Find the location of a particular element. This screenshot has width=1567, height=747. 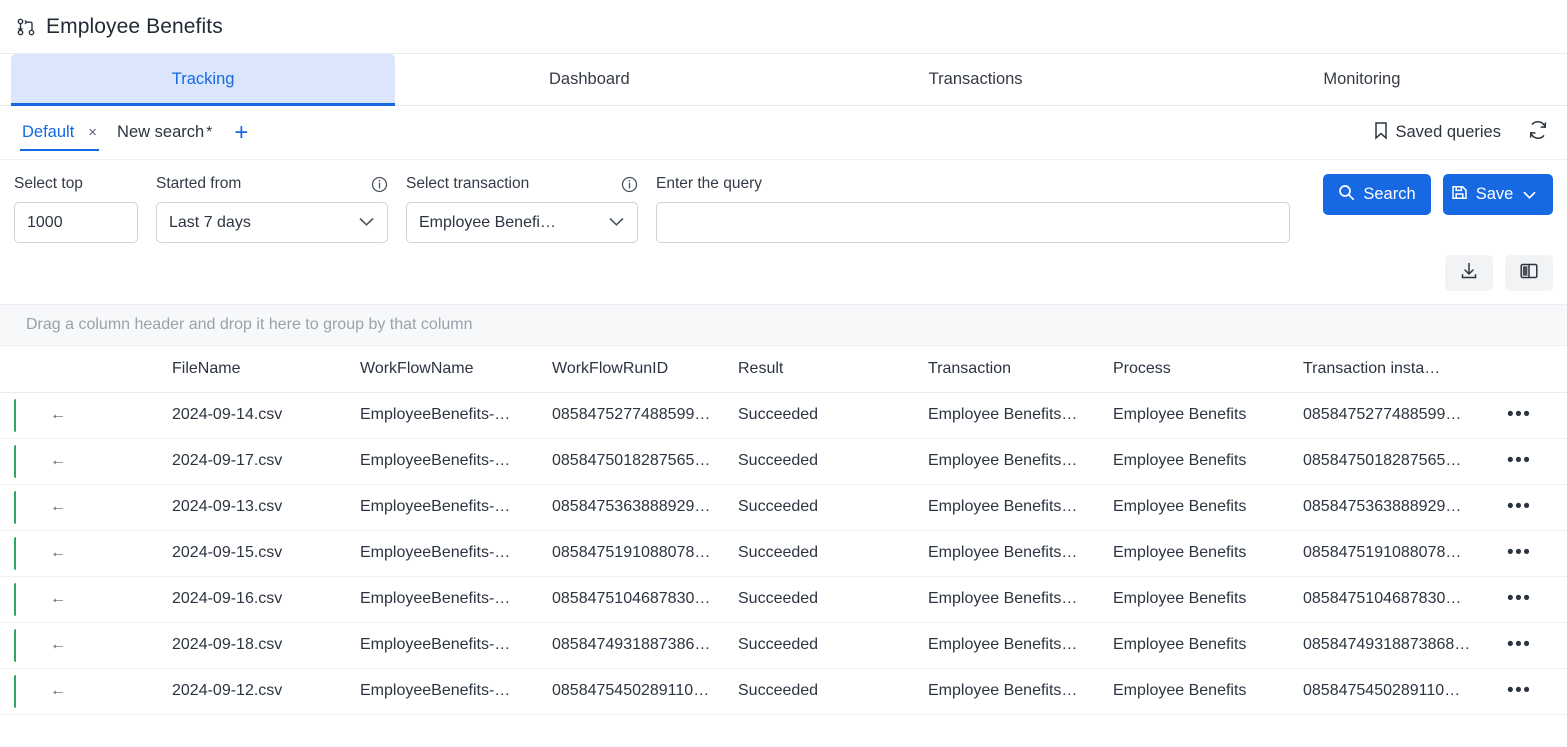

select-top-value: 1000 is located at coordinates (45, 222).